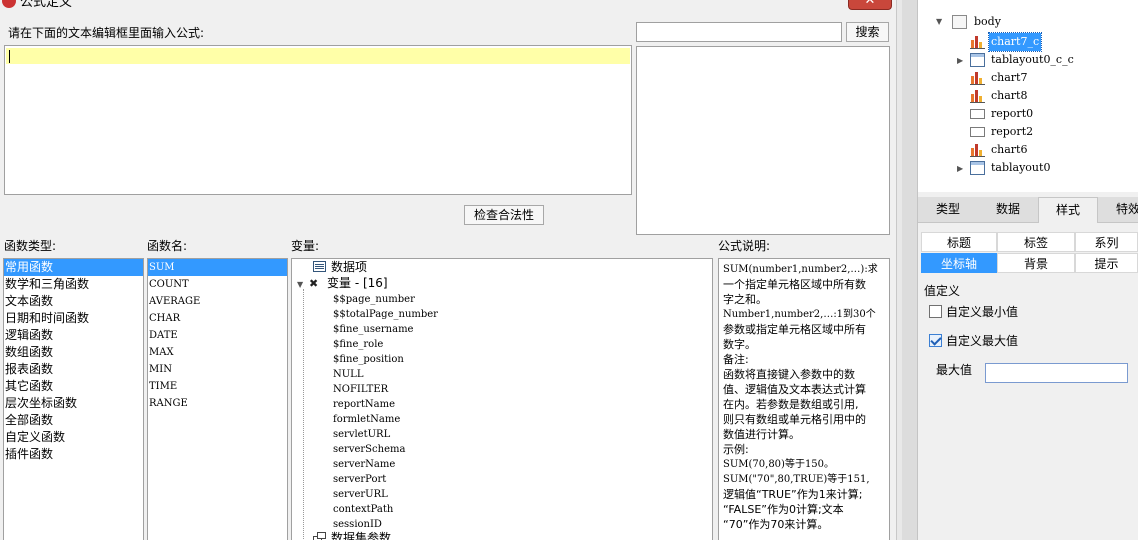 This screenshot has height=540, width=1138. What do you see at coordinates (217, 267) in the screenshot?
I see `function-name-item: SUM` at bounding box center [217, 267].